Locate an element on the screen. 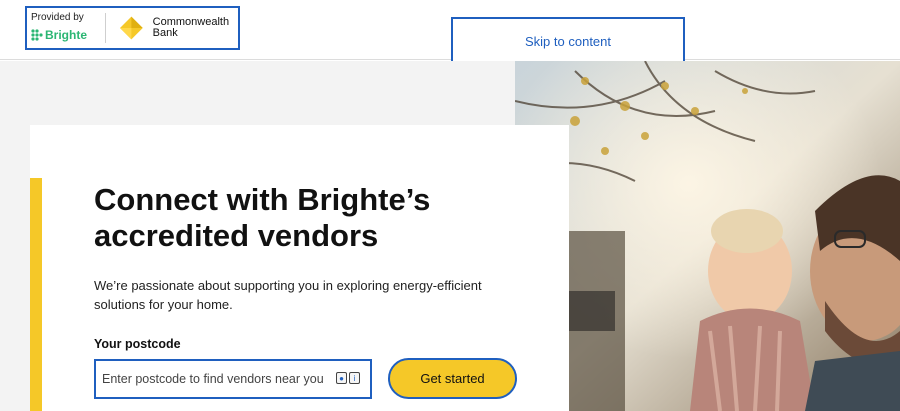  logo-divider is located at coordinates (105, 28).